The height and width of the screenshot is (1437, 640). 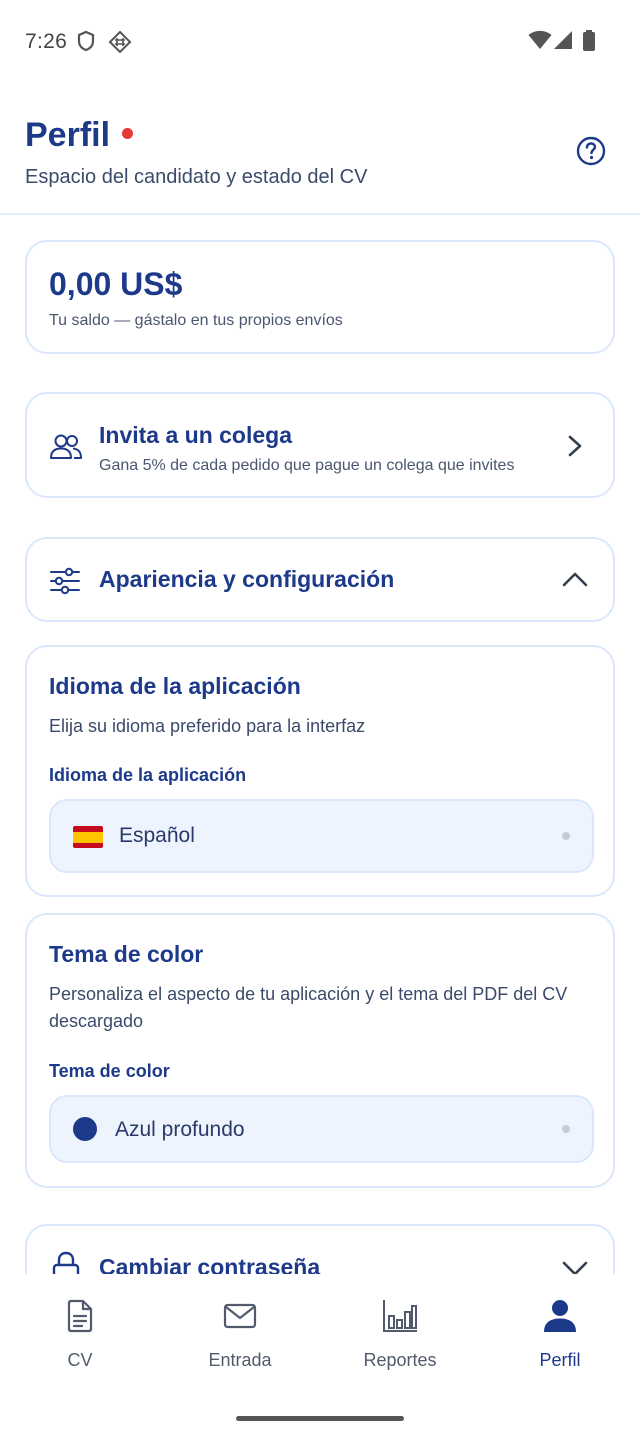 I want to click on theme-select: Azul profundo, so click(x=321, y=1129).